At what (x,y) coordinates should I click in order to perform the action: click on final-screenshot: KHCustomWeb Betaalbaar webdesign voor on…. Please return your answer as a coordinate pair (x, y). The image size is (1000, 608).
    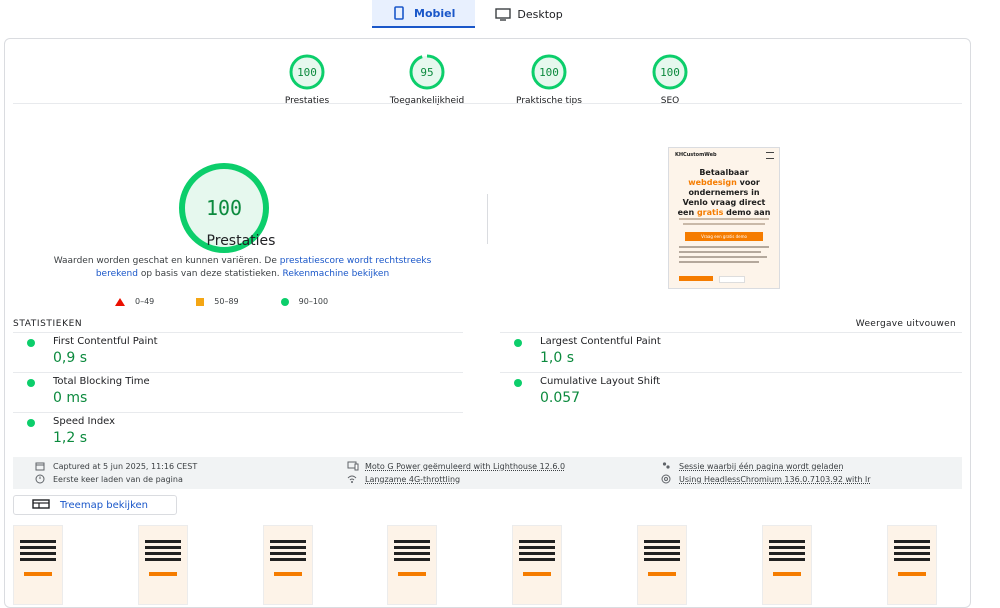
    Looking at the image, I should click on (724, 218).